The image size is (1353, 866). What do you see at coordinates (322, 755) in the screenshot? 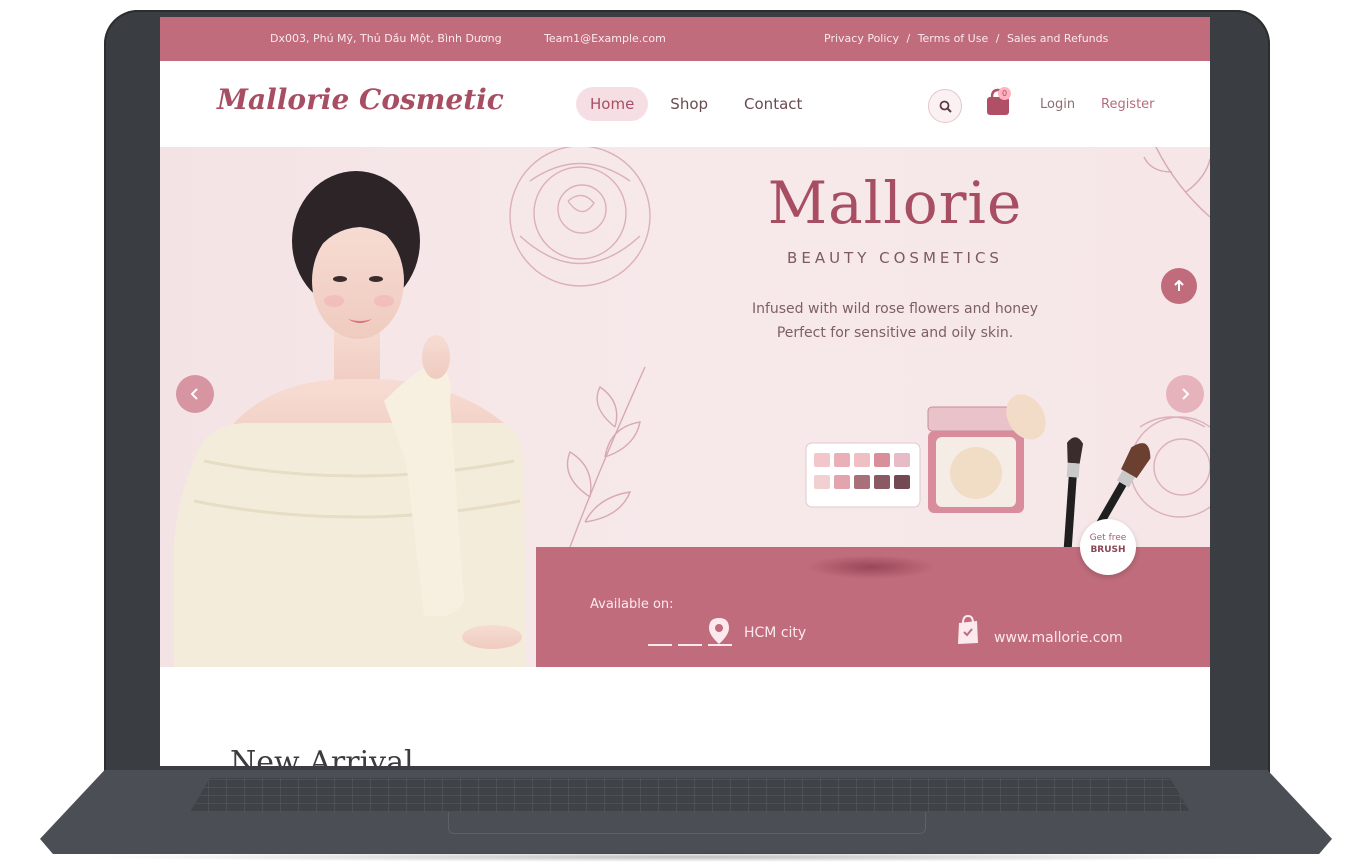
I see `section-title: New Arrival` at bounding box center [322, 755].